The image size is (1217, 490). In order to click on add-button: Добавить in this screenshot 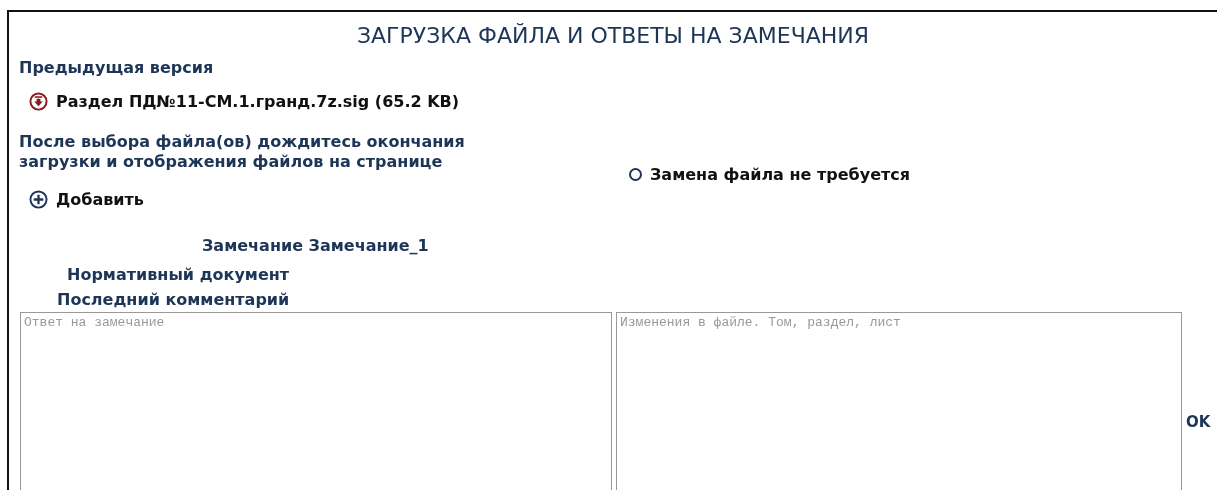, I will do `click(86, 199)`.